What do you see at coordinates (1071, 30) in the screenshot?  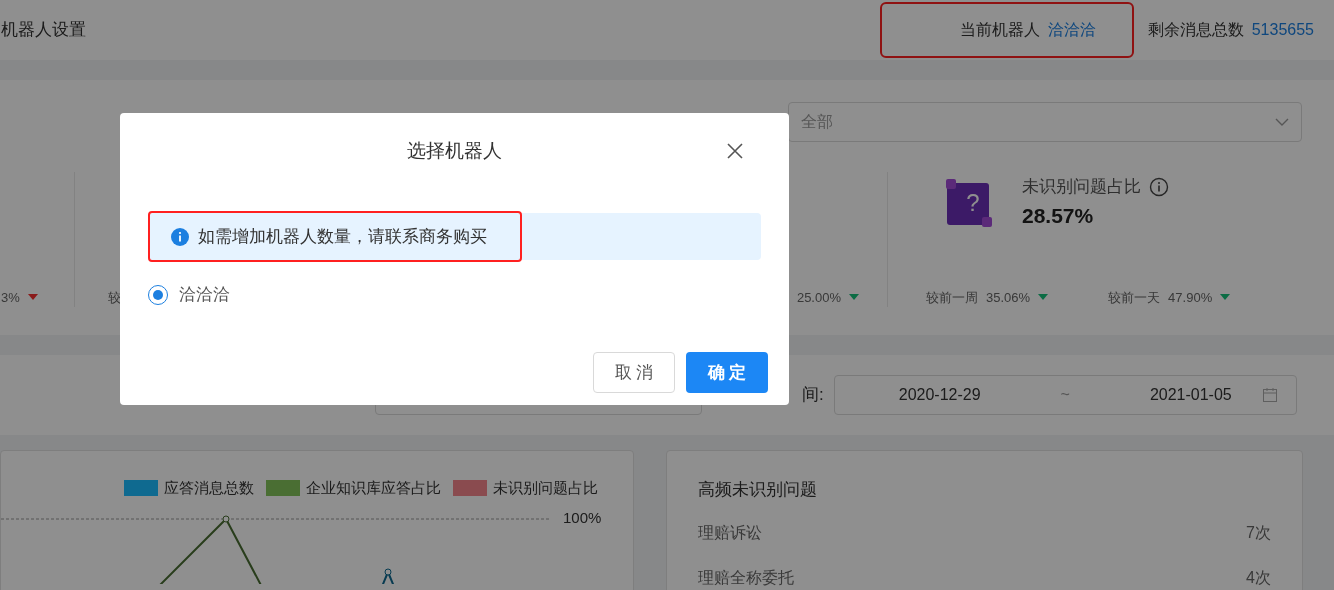 I see `current-robot-link: 洽洽洽` at bounding box center [1071, 30].